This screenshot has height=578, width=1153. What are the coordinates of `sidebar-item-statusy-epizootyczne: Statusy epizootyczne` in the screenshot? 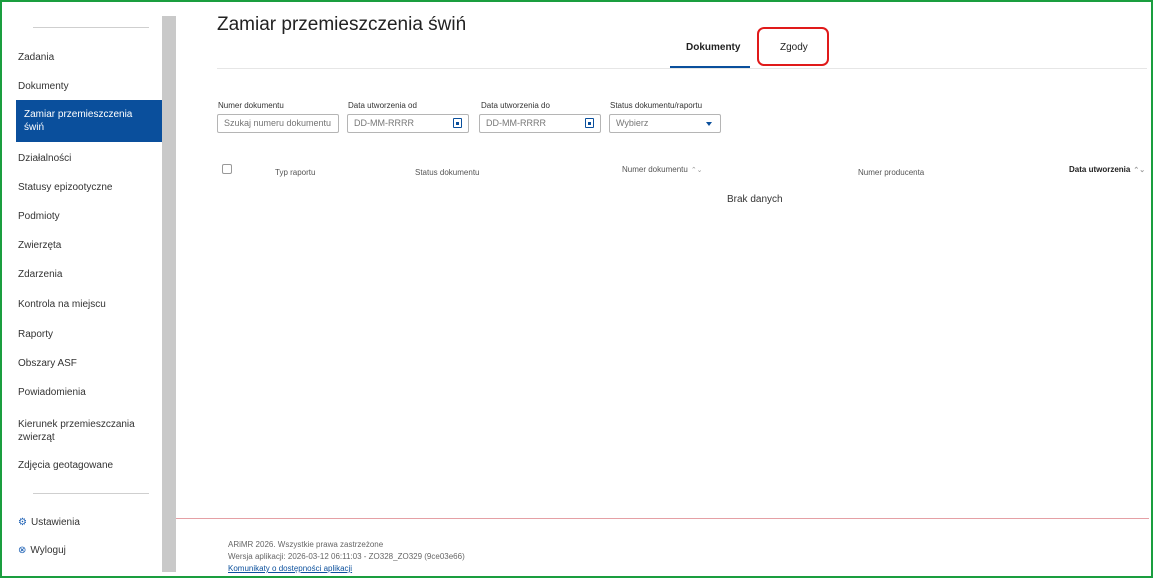 It's located at (89, 187).